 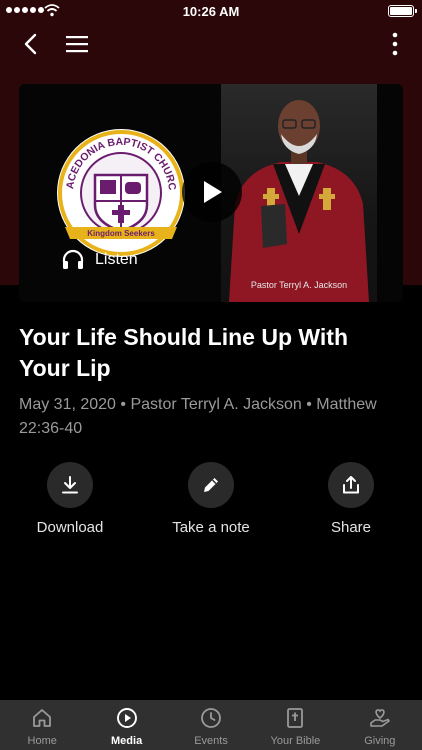 I want to click on pastor-portrait-image, so click(x=299, y=201).